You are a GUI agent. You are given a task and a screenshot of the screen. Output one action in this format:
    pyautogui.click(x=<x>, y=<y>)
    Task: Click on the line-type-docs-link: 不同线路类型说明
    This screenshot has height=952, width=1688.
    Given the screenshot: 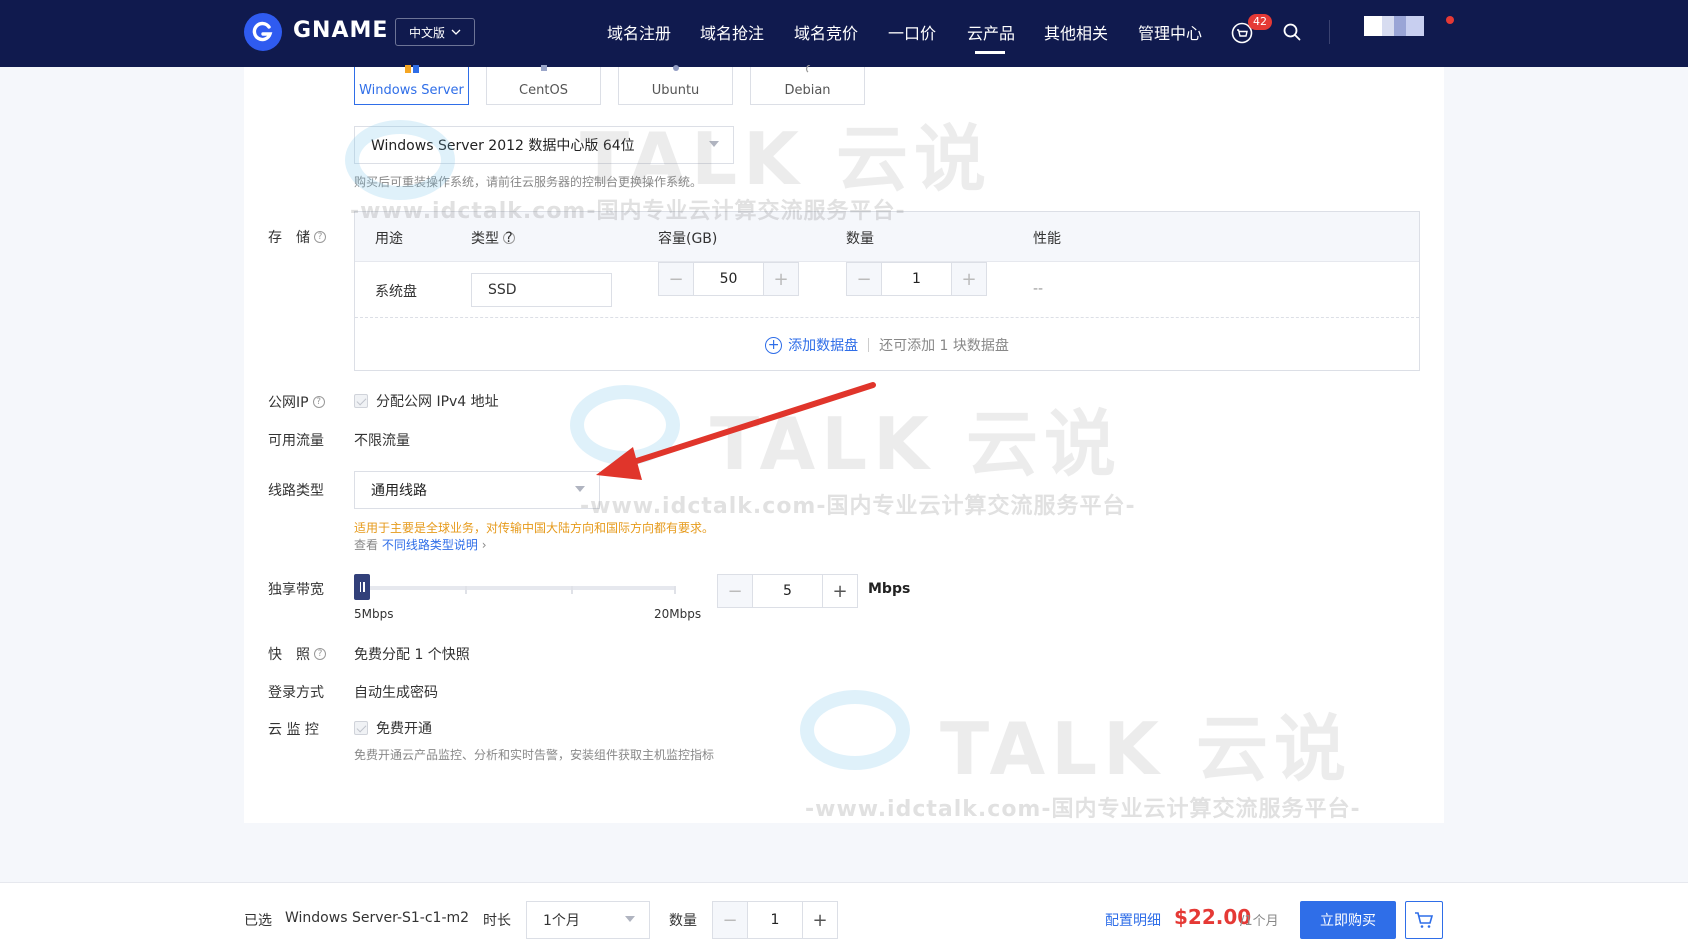 What is the action you would take?
    pyautogui.click(x=430, y=545)
    